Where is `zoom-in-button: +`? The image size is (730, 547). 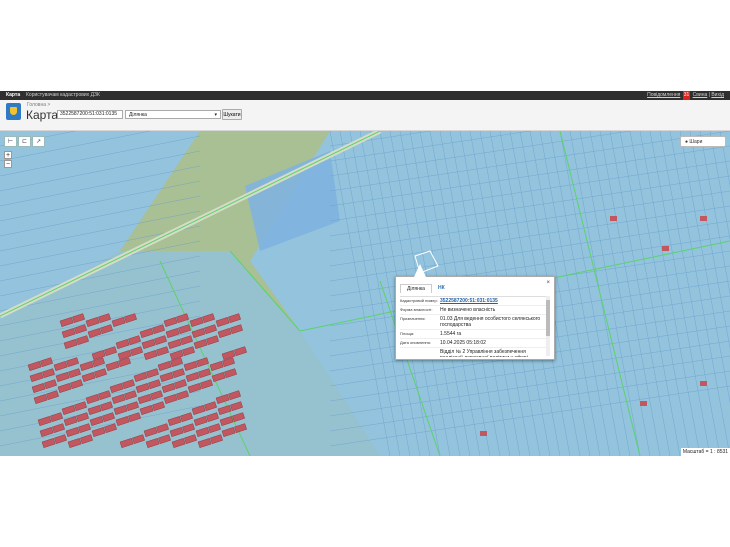
zoom-in-button: + is located at coordinates (8, 155).